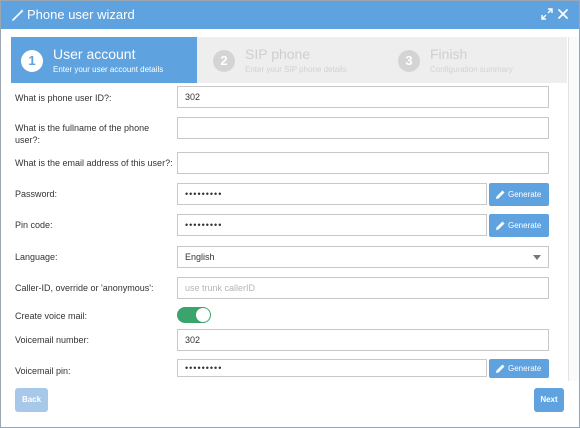  I want to click on toggle-knob, so click(203, 315).